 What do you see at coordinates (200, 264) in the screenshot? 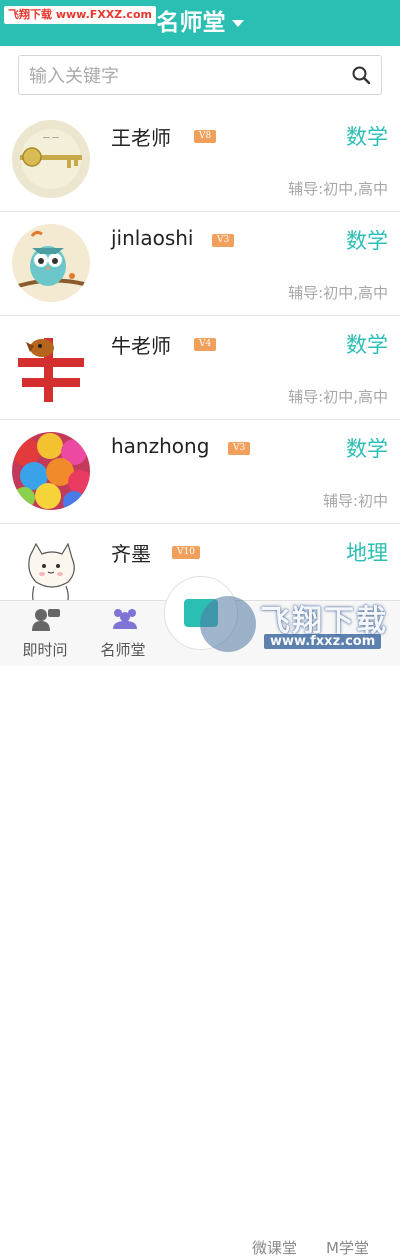
I see `teacher-row: jinlaoshi V3 数学 辅导:初中,高中` at bounding box center [200, 264].